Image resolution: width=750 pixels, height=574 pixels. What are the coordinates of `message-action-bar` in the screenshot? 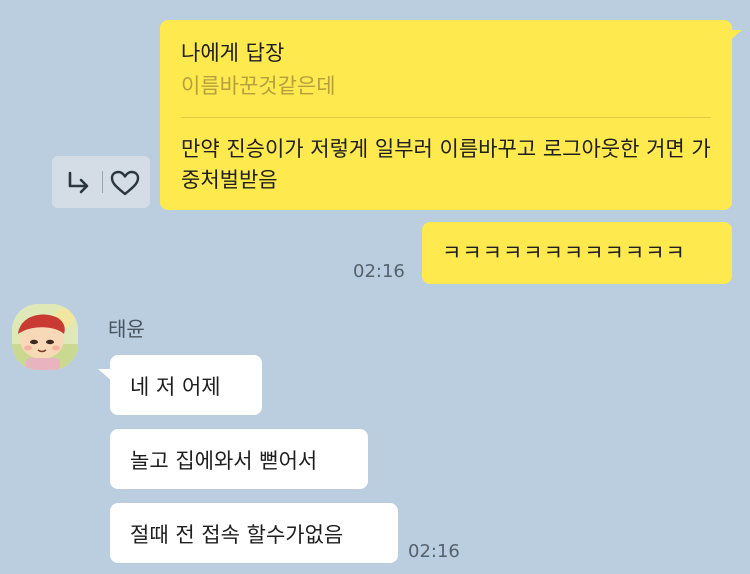 It's located at (101, 182).